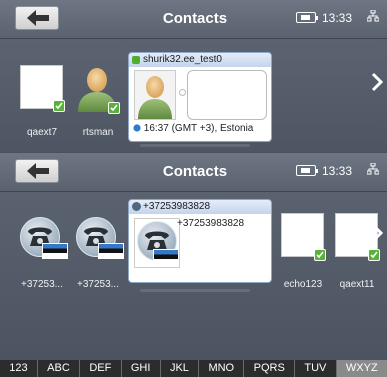 Image resolution: width=387 pixels, height=377 pixels. Describe the element at coordinates (136, 60) in the screenshot. I see `online-status-icon` at that location.